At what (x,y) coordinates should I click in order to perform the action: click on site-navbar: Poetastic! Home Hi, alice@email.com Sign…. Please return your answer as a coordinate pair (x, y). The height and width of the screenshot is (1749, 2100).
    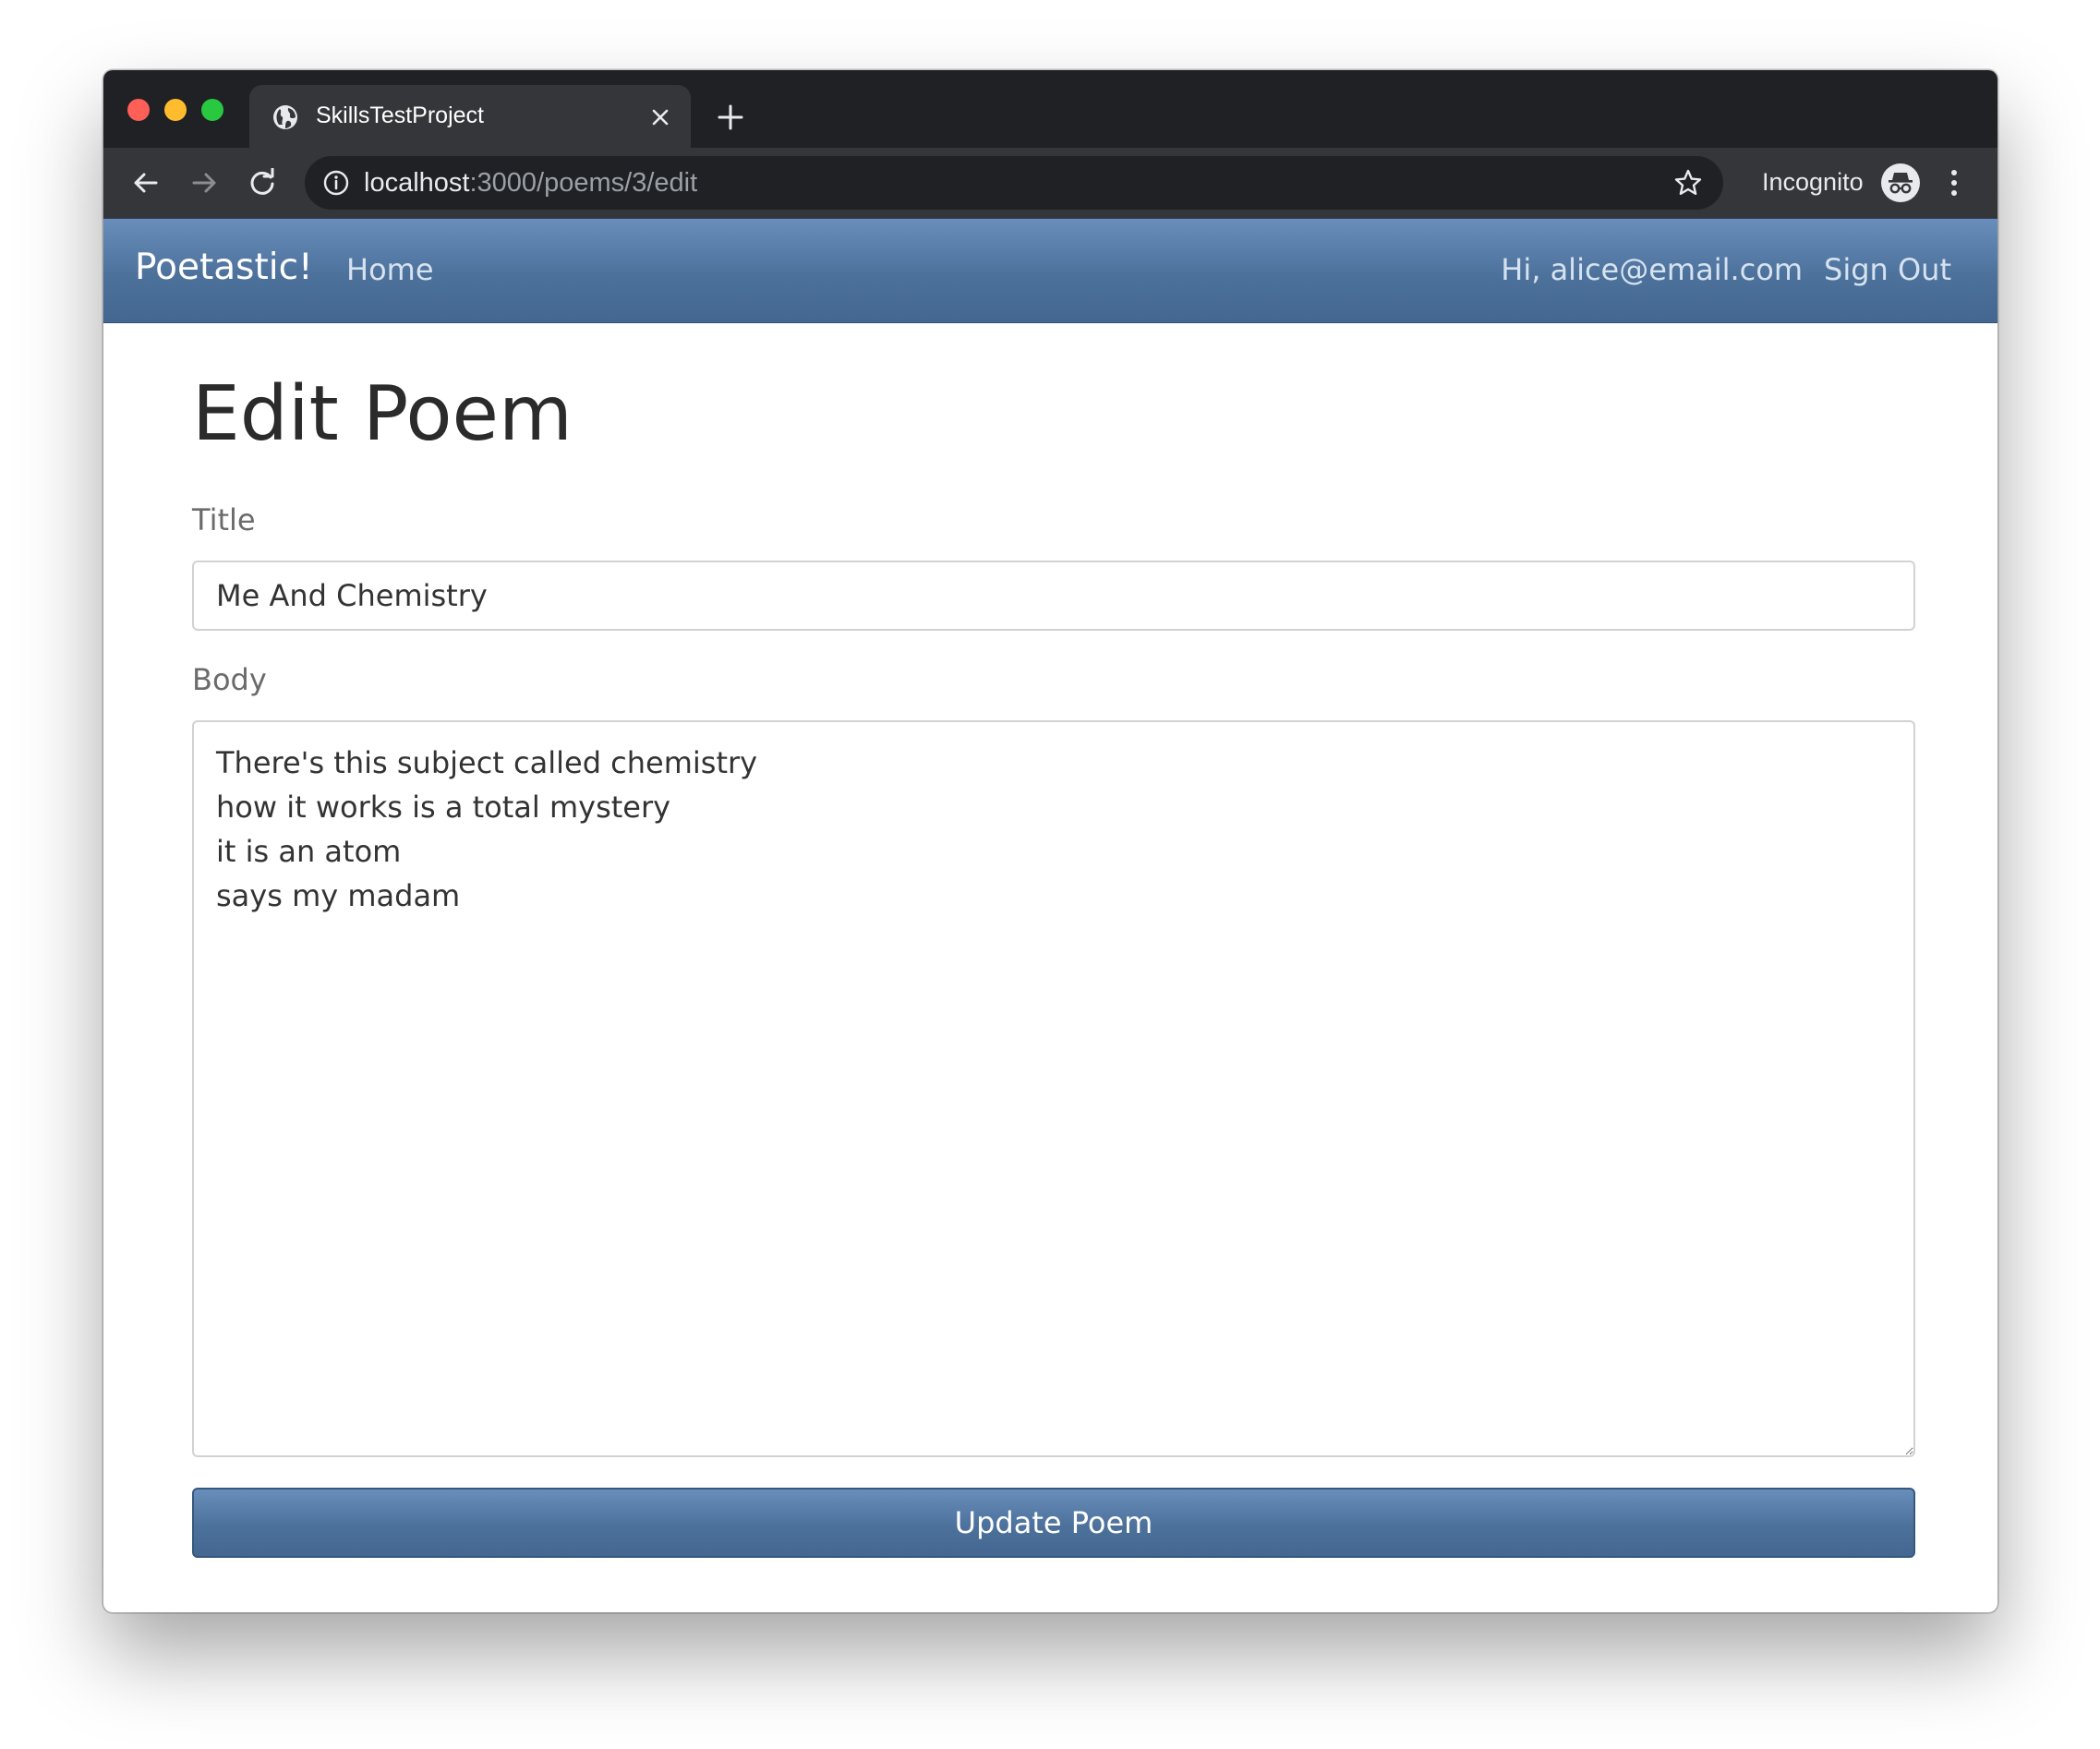
    Looking at the image, I should click on (1050, 270).